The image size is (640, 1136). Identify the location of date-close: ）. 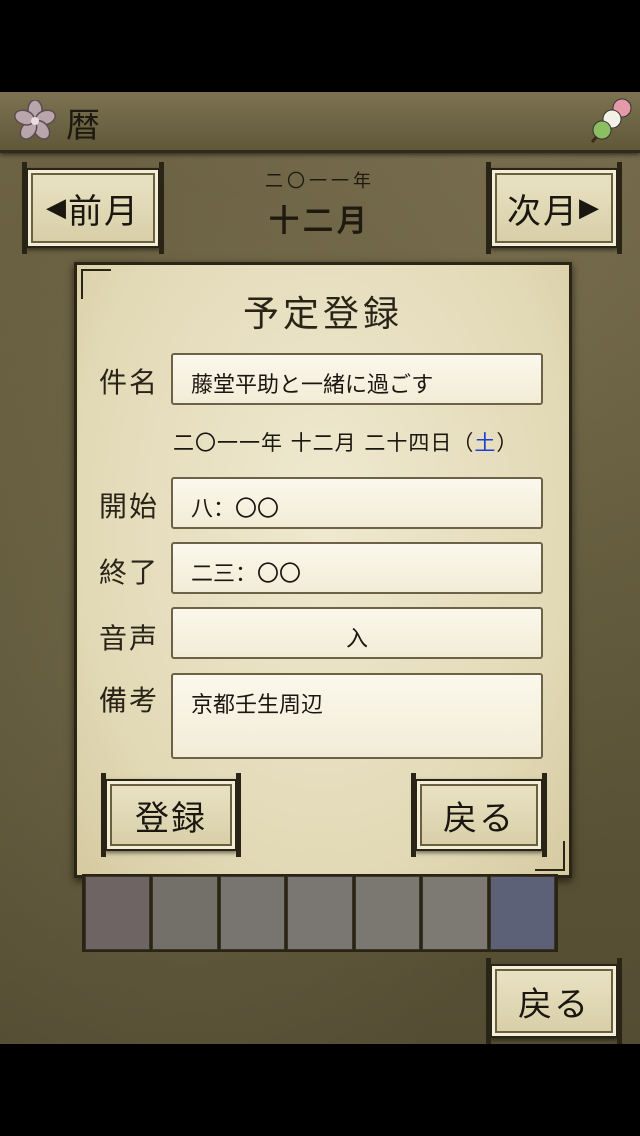
(507, 443).